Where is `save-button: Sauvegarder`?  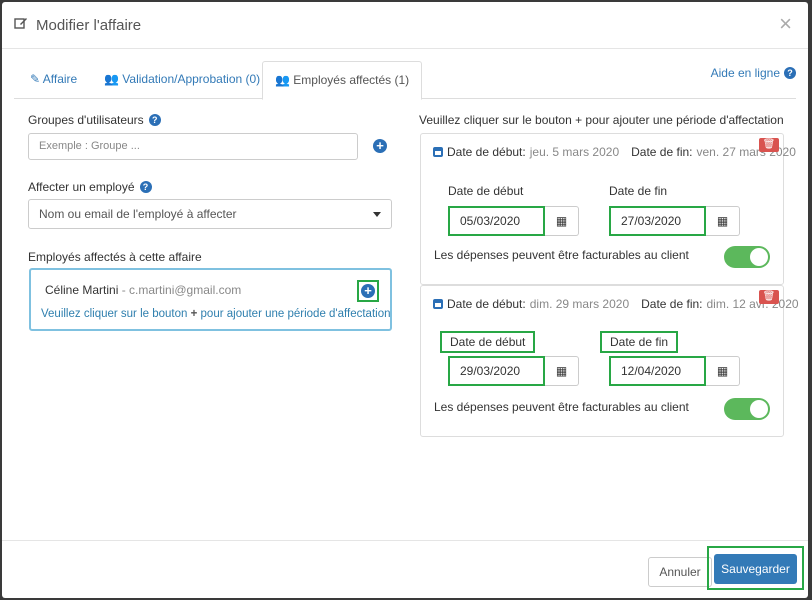 save-button: Sauvegarder is located at coordinates (755, 569).